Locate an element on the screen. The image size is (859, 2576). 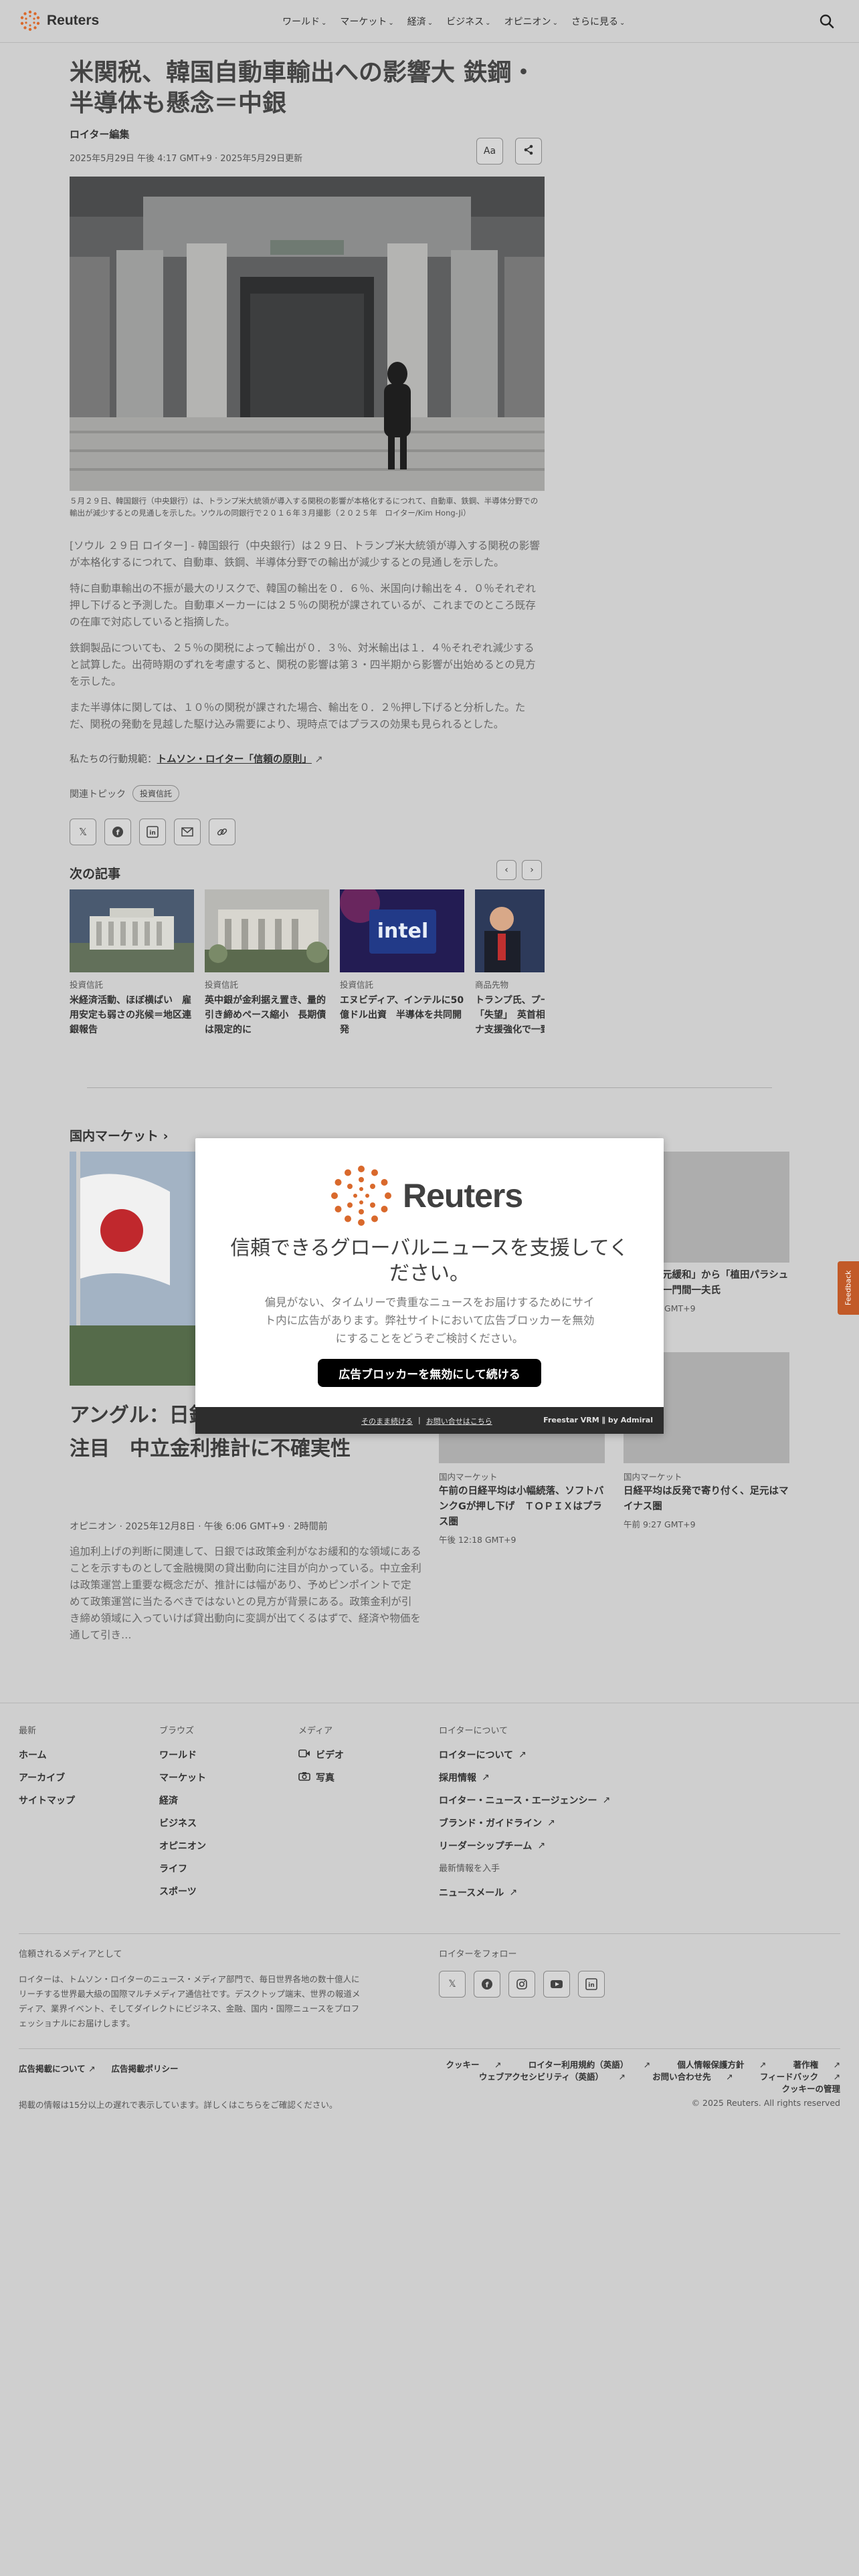
search-icon is located at coordinates (827, 21).